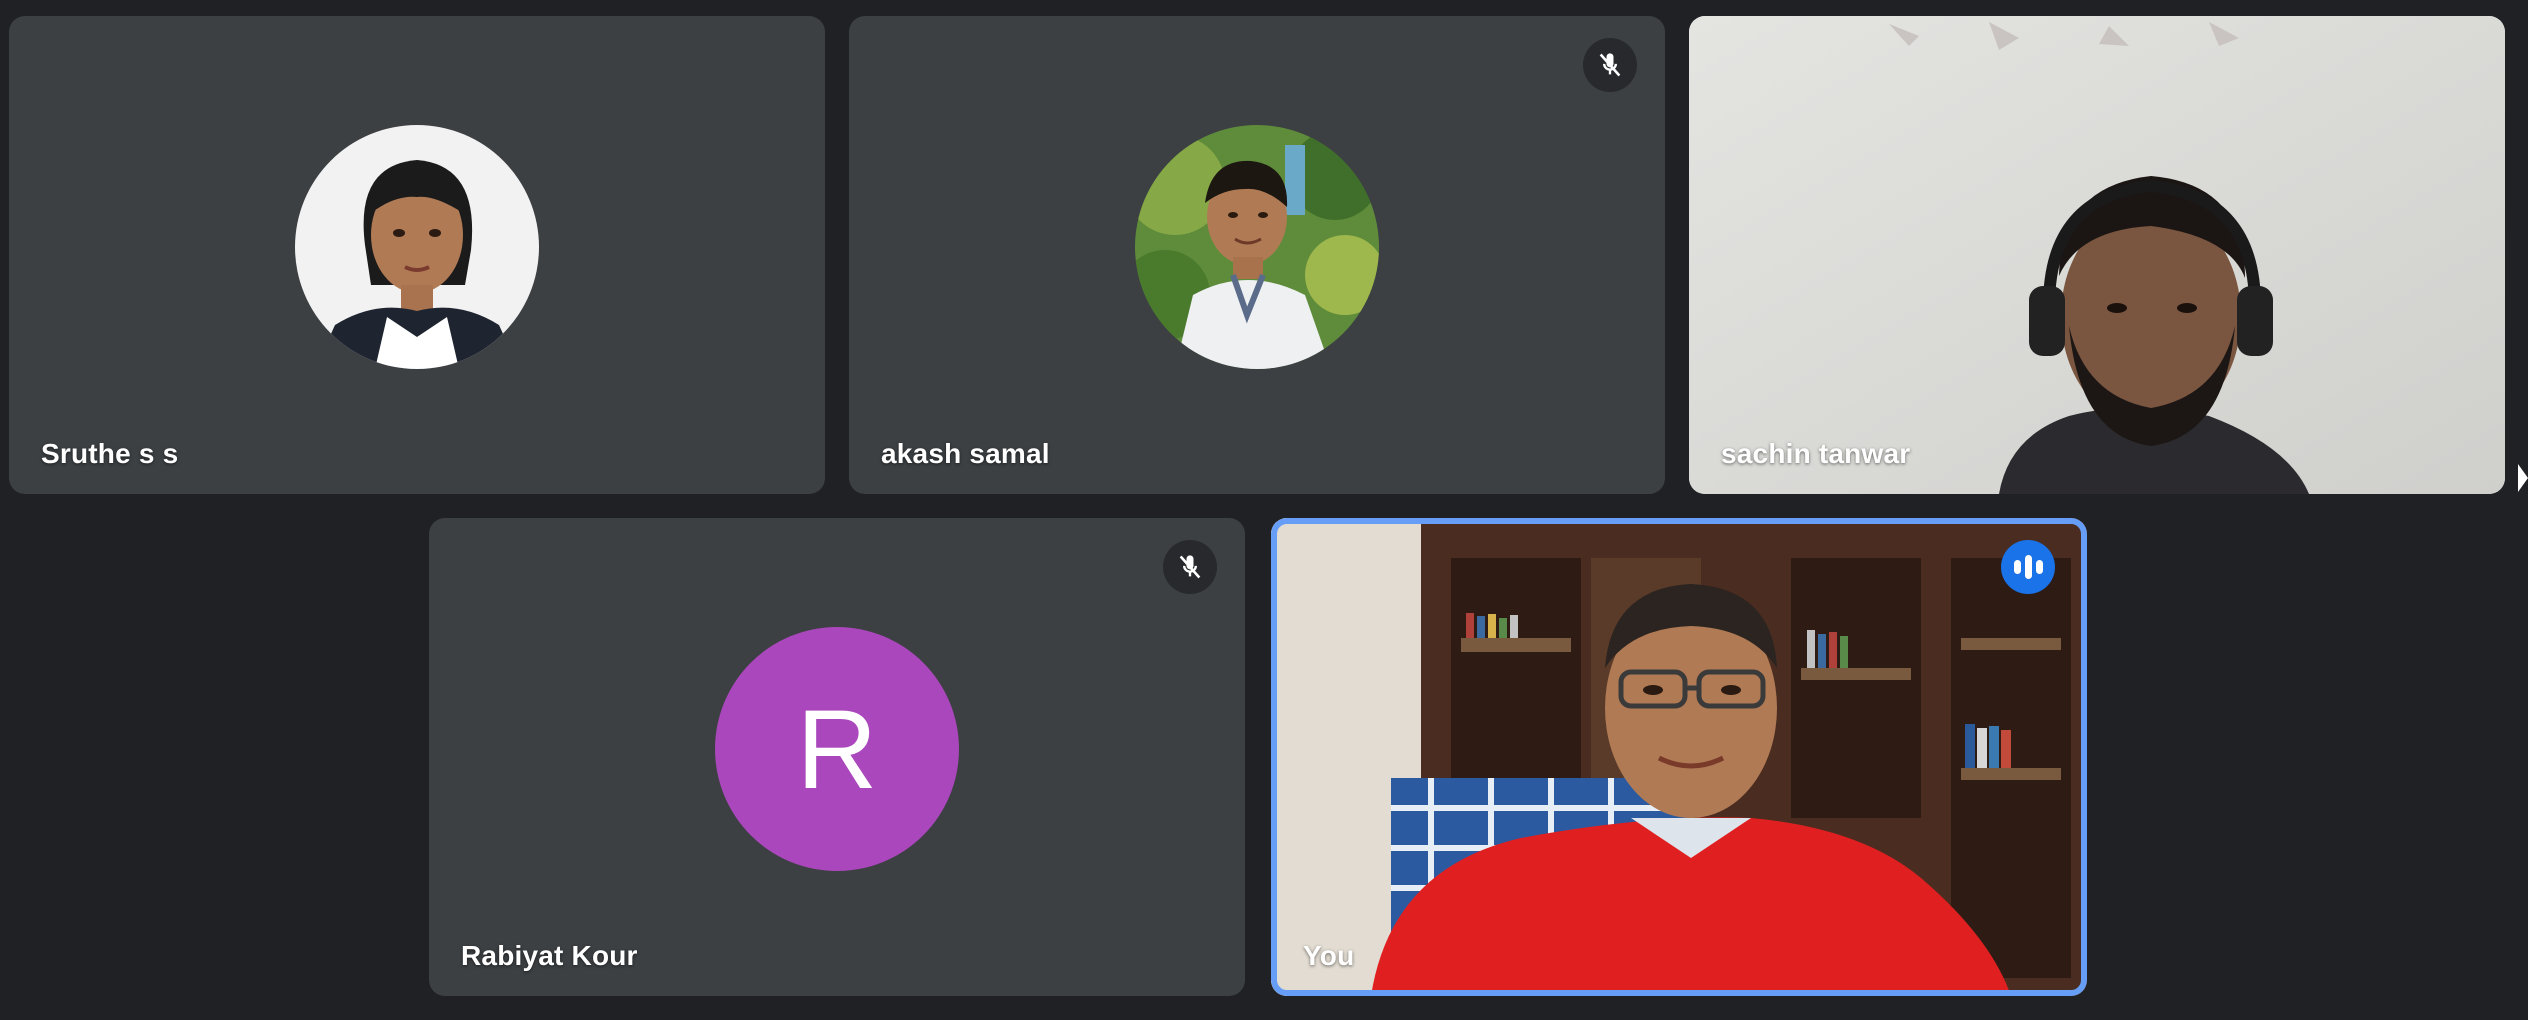 The width and height of the screenshot is (2528, 1020). Describe the element at coordinates (1816, 453) in the screenshot. I see `participant-name: sachin tanwar` at that location.